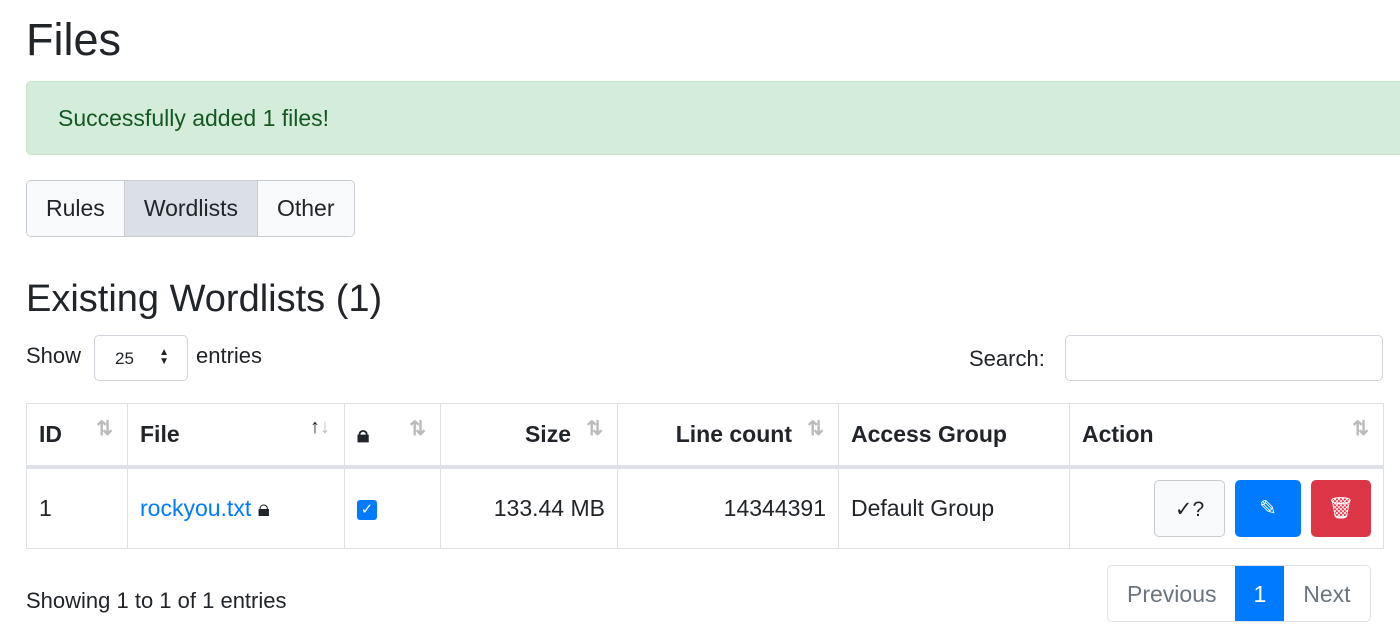  I want to click on file-link: rockyou.txt, so click(195, 508).